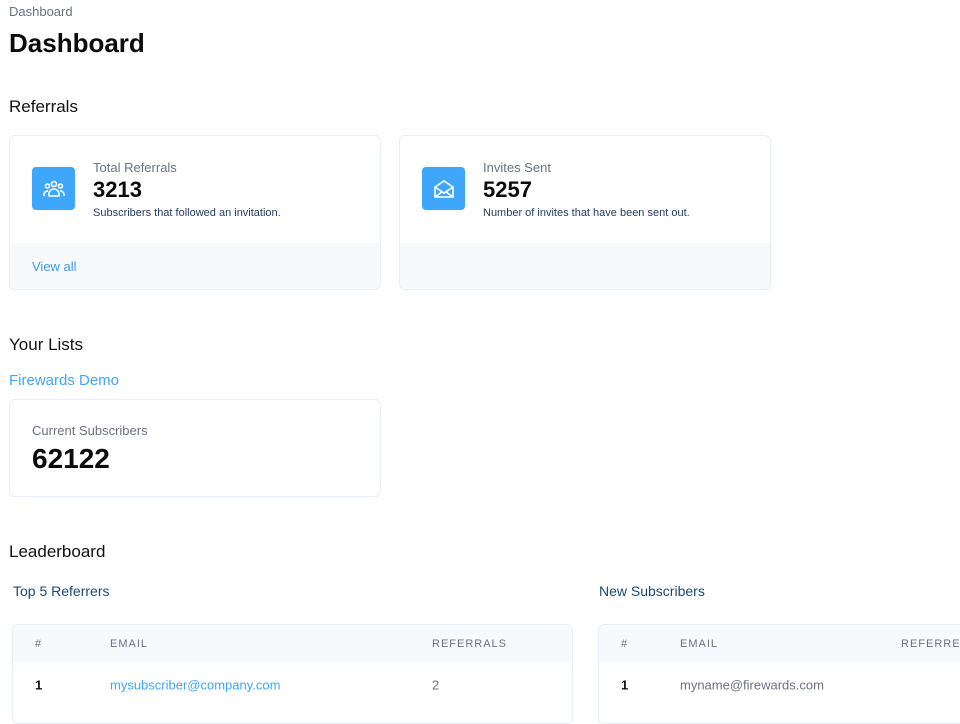 The height and width of the screenshot is (724, 960). Describe the element at coordinates (54, 266) in the screenshot. I see `view-all-link: View all` at that location.